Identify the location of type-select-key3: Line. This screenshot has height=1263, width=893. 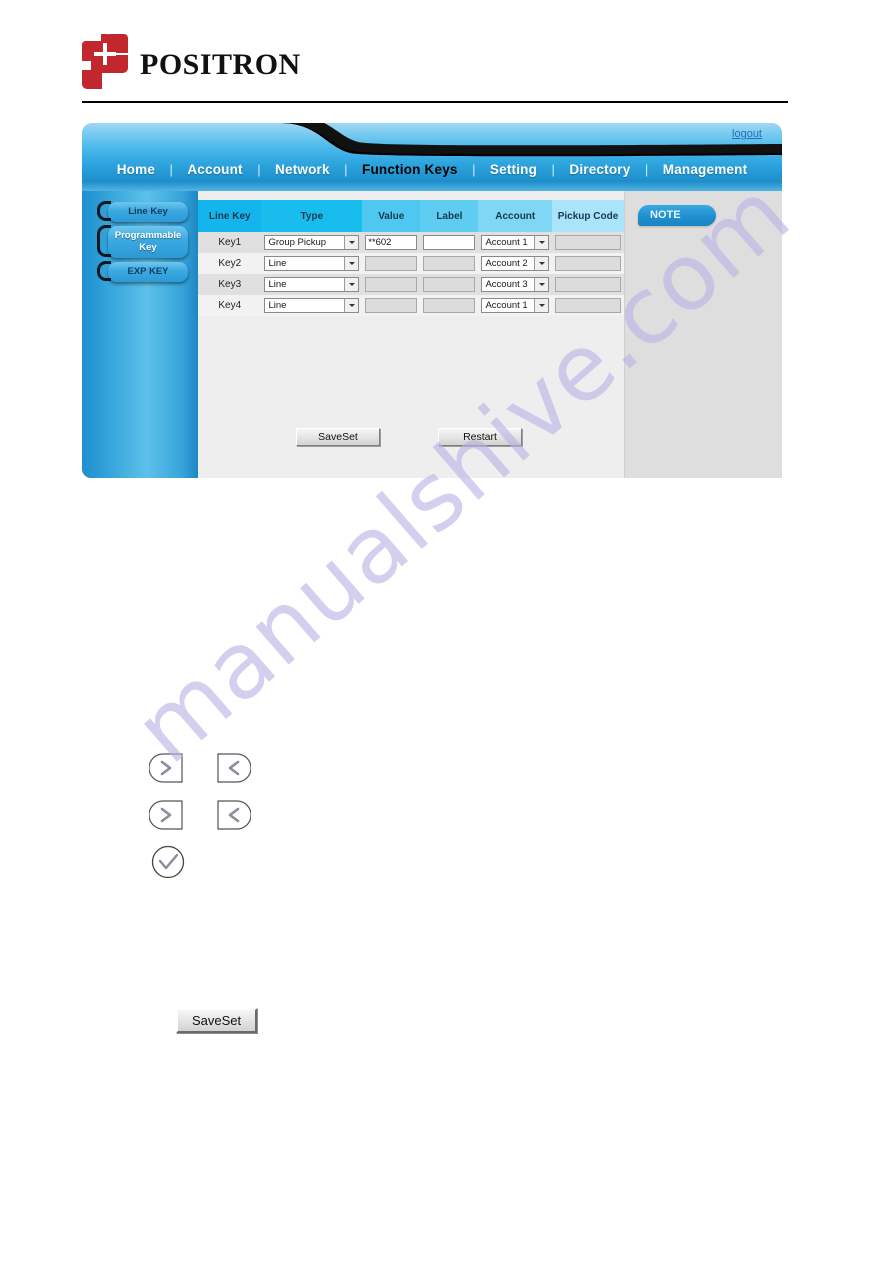
(312, 284).